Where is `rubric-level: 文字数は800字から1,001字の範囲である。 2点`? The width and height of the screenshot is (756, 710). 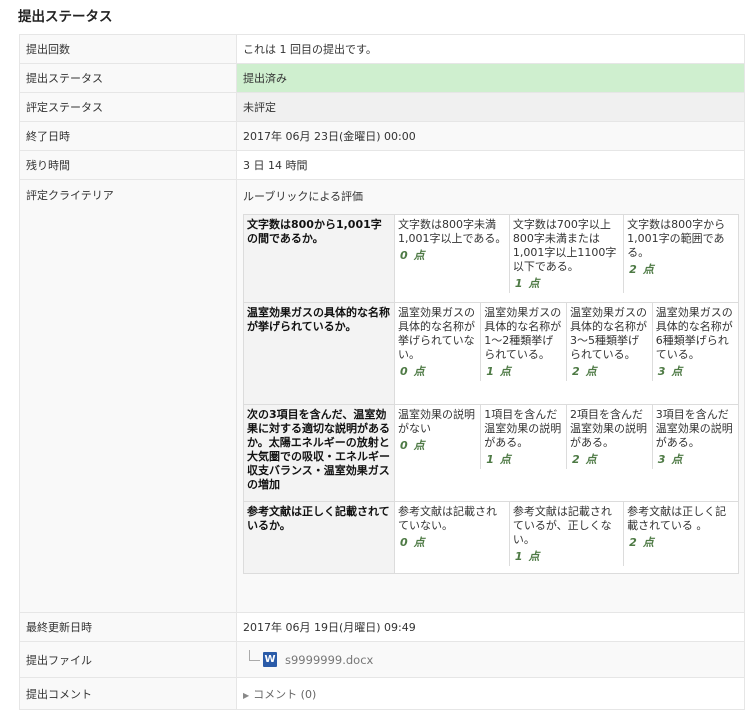
rubric-level: 文字数は800字から1,001字の範囲である。 2点 is located at coordinates (680, 254).